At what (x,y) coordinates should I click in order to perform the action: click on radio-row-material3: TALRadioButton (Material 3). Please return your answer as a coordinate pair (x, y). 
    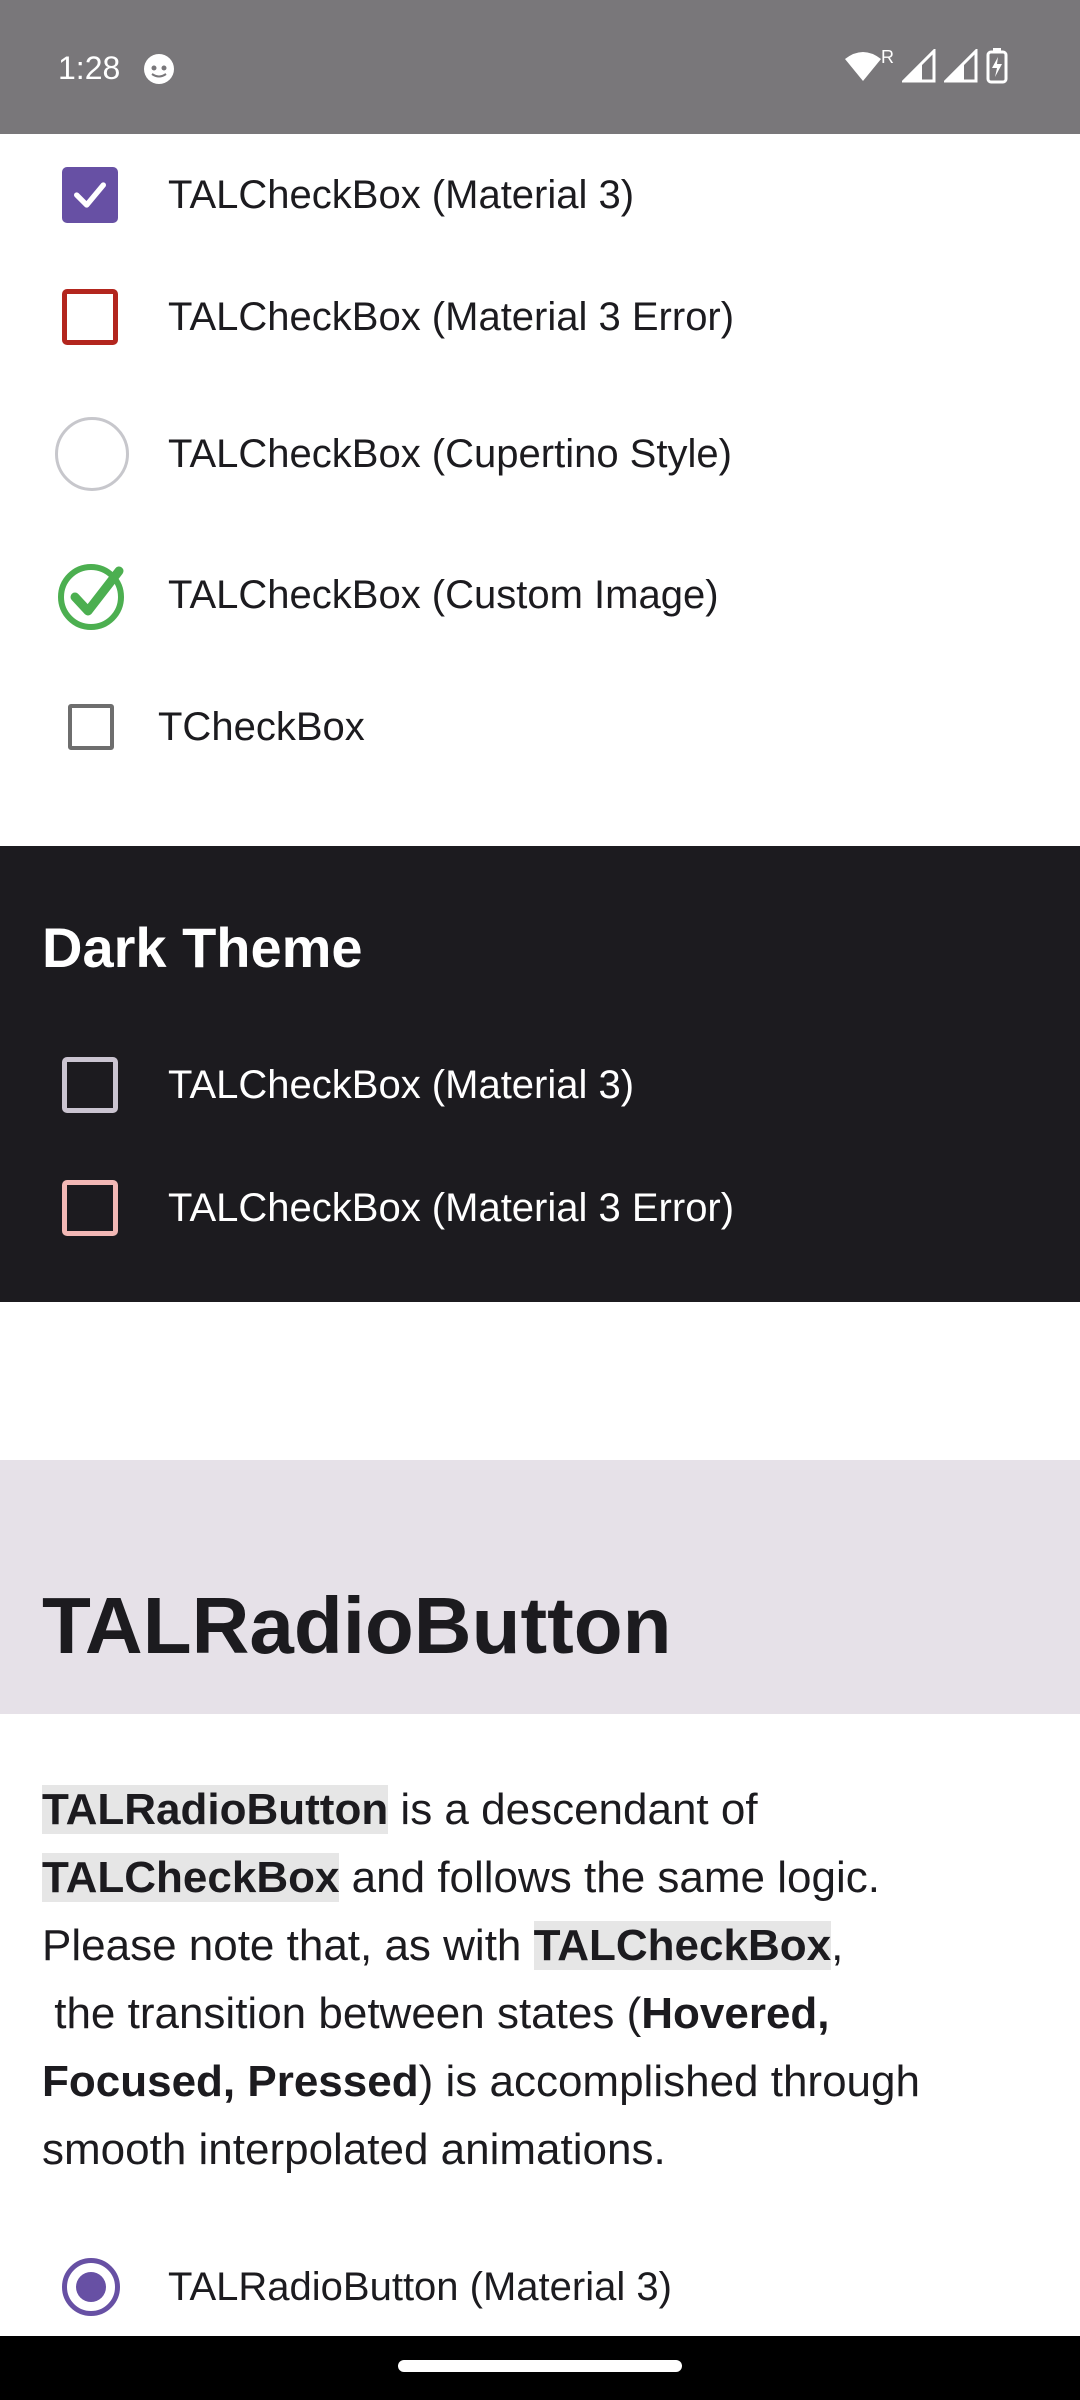
    Looking at the image, I should click on (540, 2287).